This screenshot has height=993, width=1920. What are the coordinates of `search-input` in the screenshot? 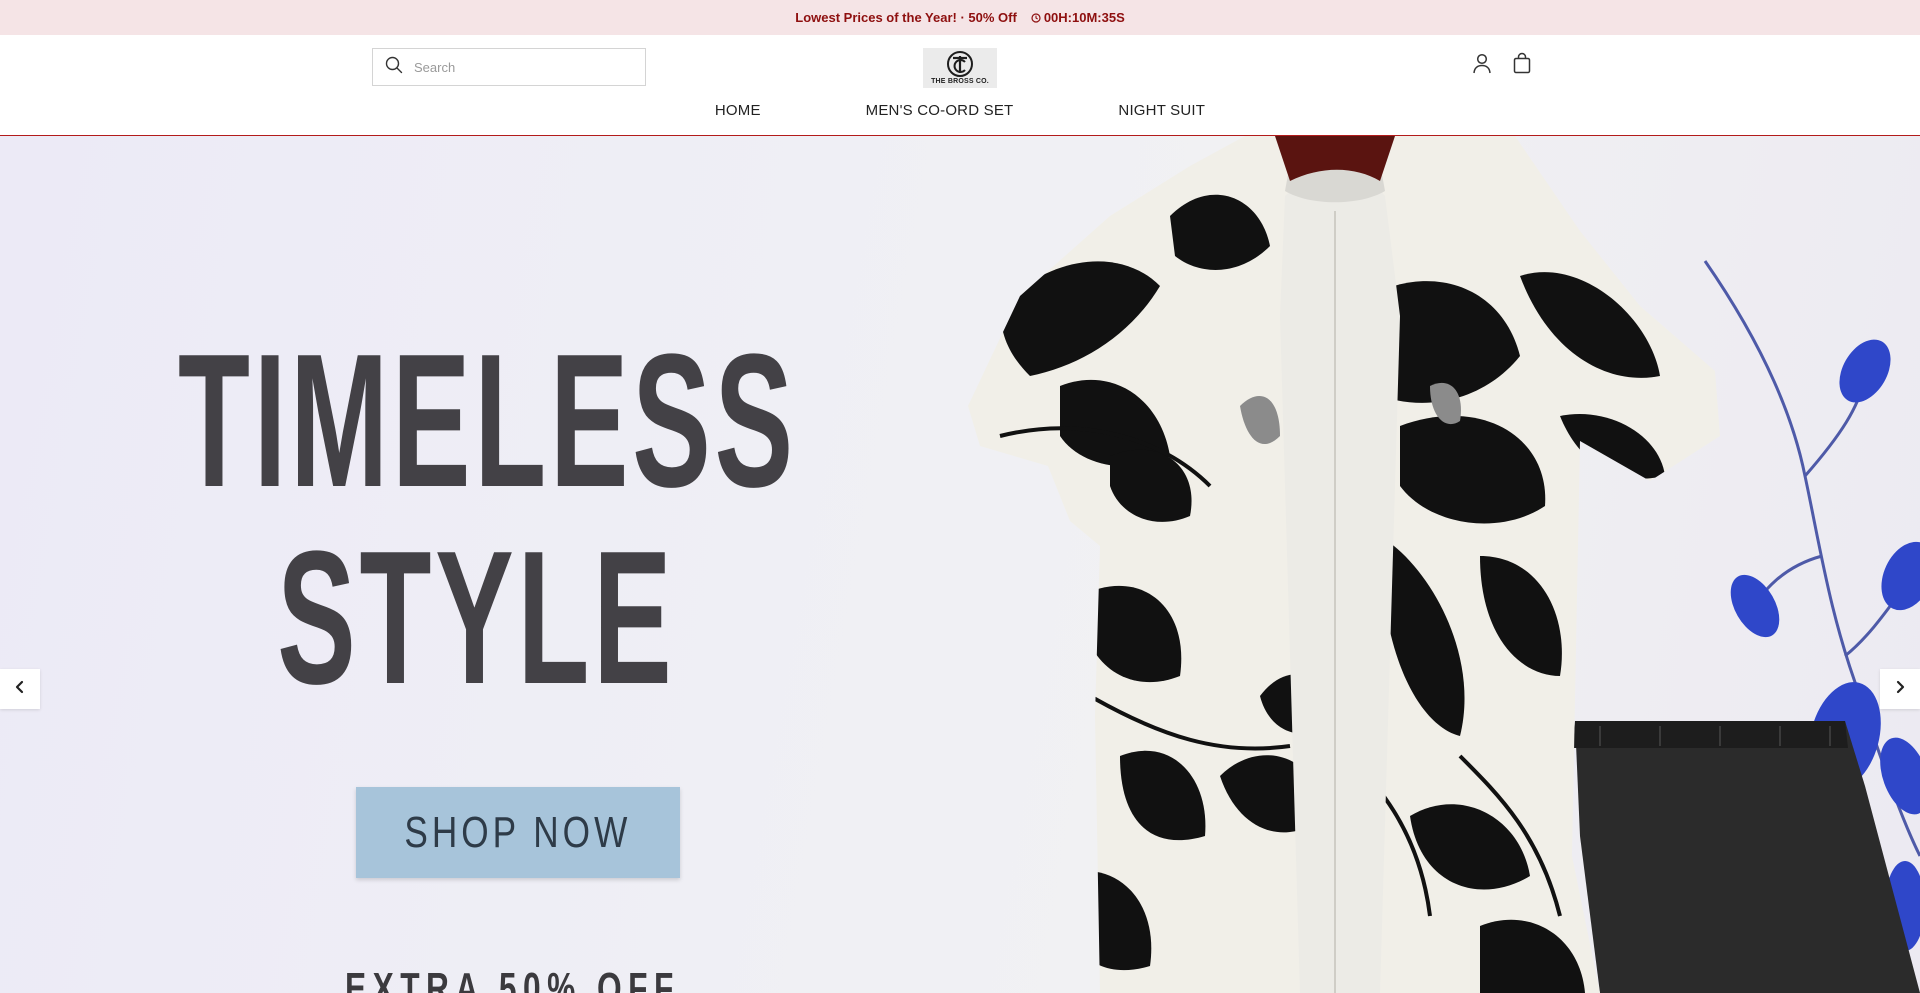 It's located at (519, 67).